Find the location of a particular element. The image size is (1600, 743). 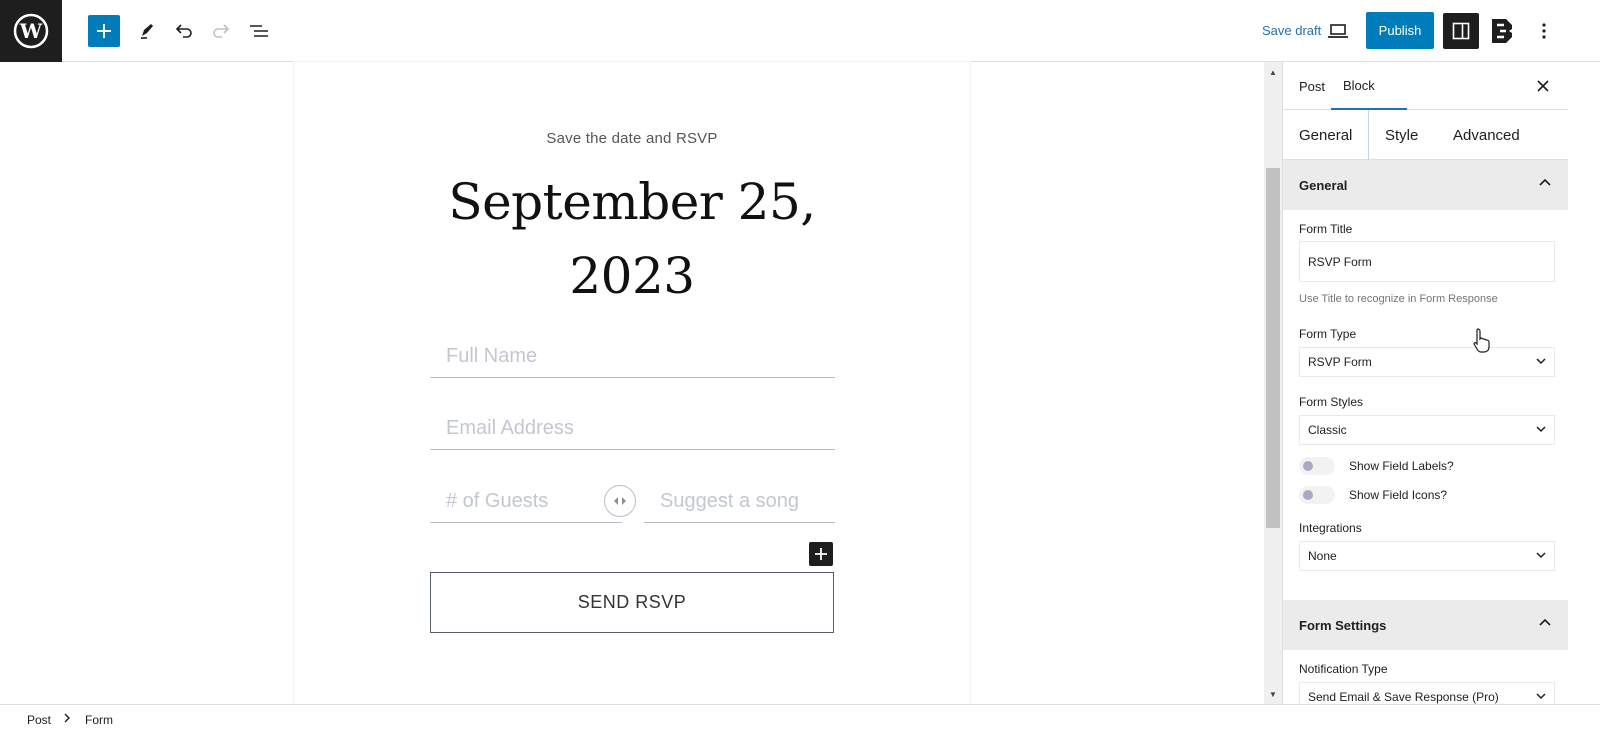

scroll-up-arrow-icon: ▲ is located at coordinates (1273, 72).